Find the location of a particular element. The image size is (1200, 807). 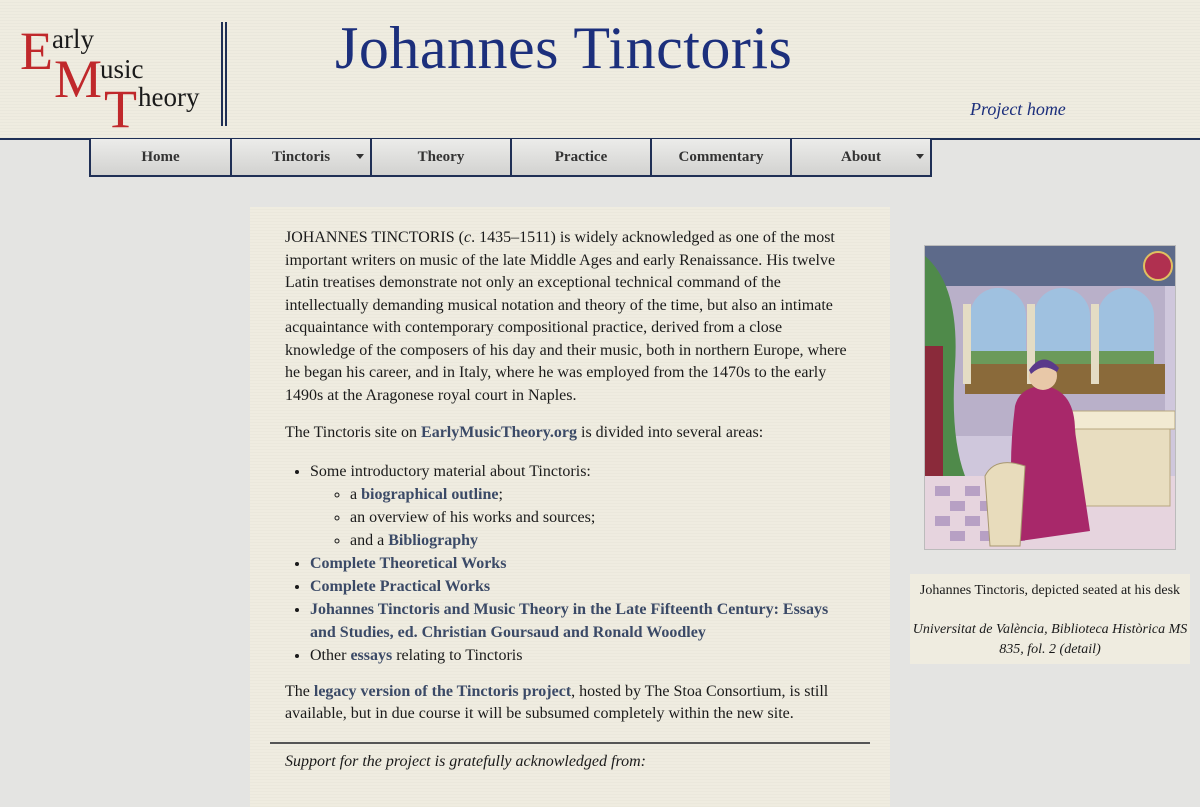

nav-theory: Theory is located at coordinates (440, 157).